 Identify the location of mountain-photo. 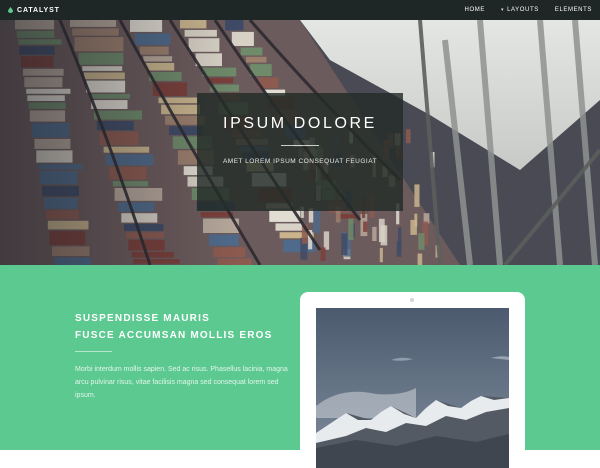
(412, 388).